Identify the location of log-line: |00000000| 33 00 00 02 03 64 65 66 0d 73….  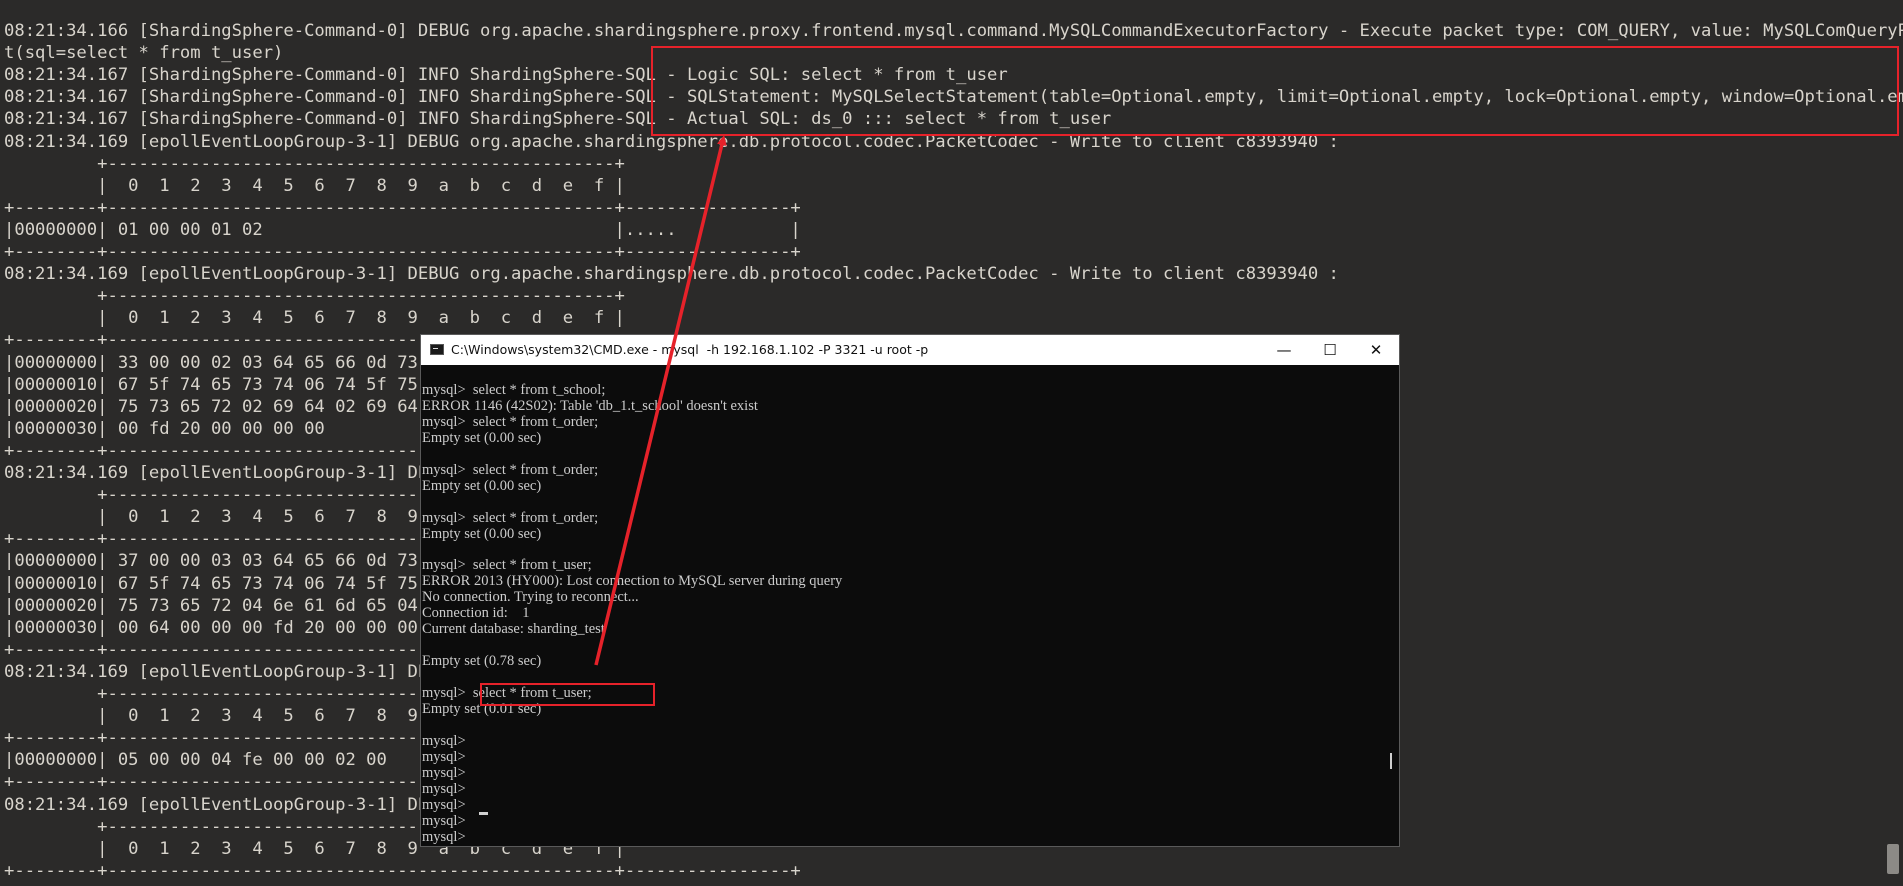
(221, 362).